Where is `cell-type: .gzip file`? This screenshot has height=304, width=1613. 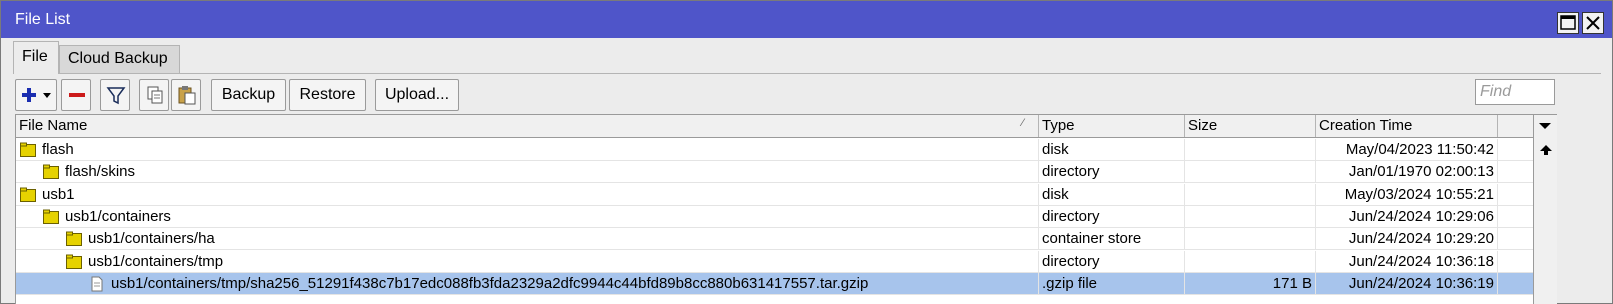
cell-type: .gzip file is located at coordinates (1112, 283).